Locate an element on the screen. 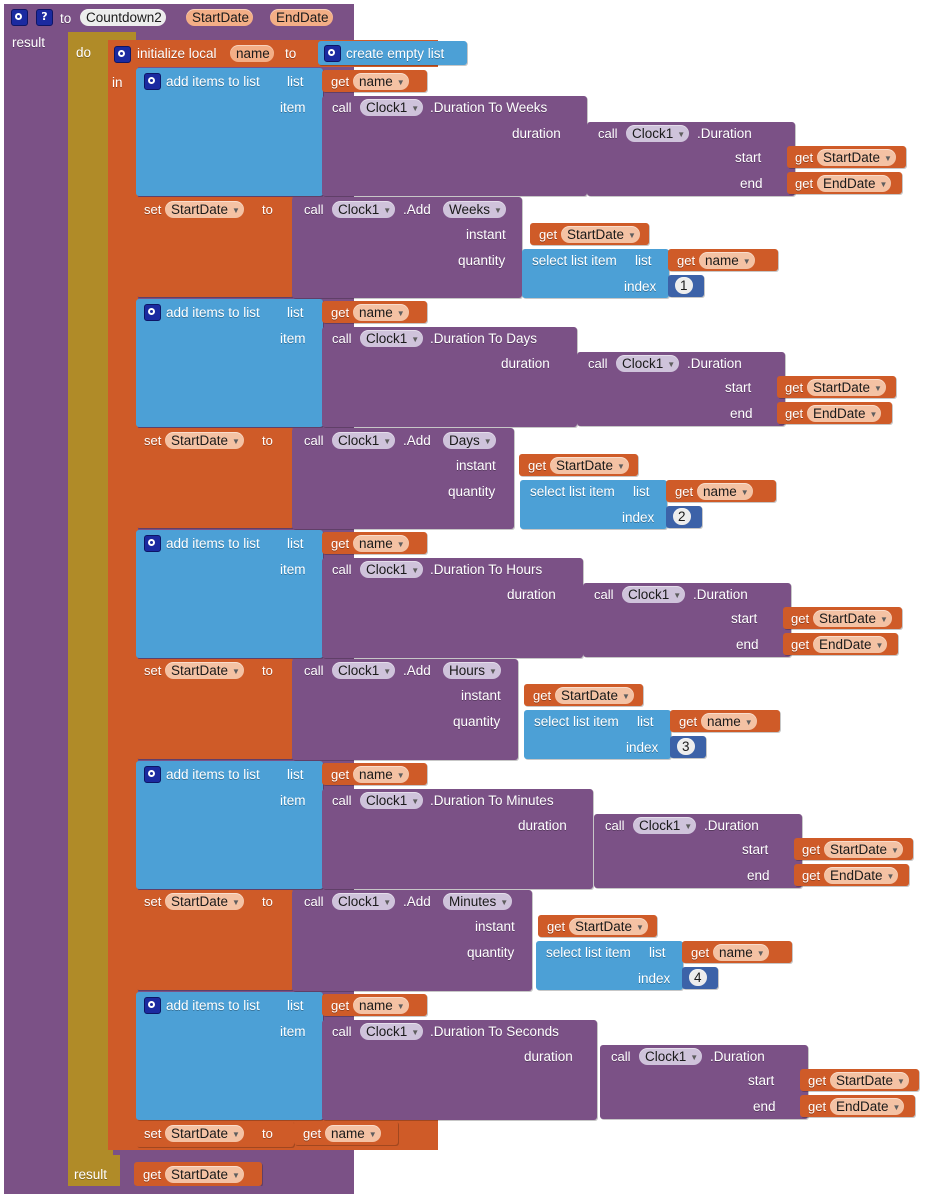 This screenshot has height=1198, width=934. set-var-field-weeks: StartDate ▼ is located at coordinates (204, 209).